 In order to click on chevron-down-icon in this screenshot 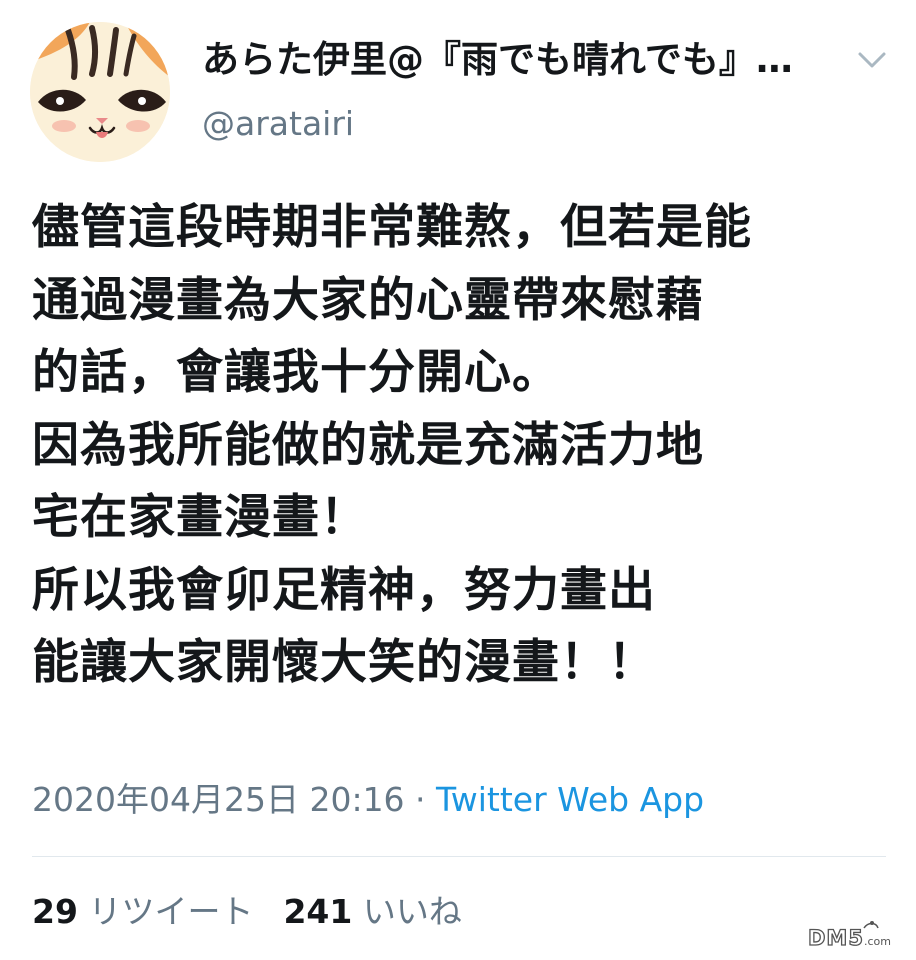, I will do `click(872, 60)`.